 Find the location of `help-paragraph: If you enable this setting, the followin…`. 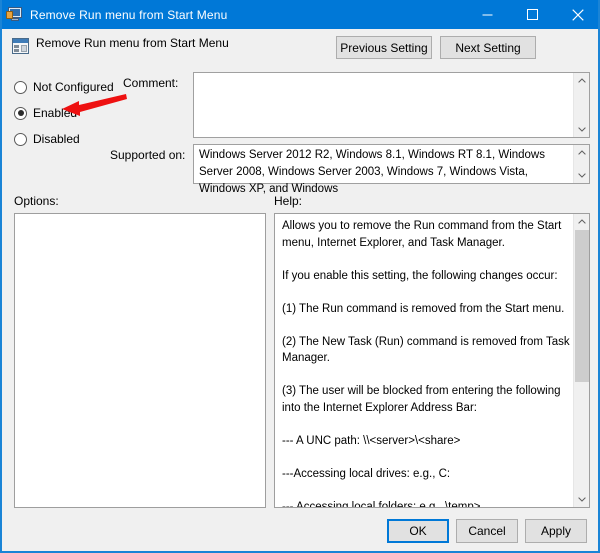

help-paragraph: If you enable this setting, the followin… is located at coordinates (420, 275).